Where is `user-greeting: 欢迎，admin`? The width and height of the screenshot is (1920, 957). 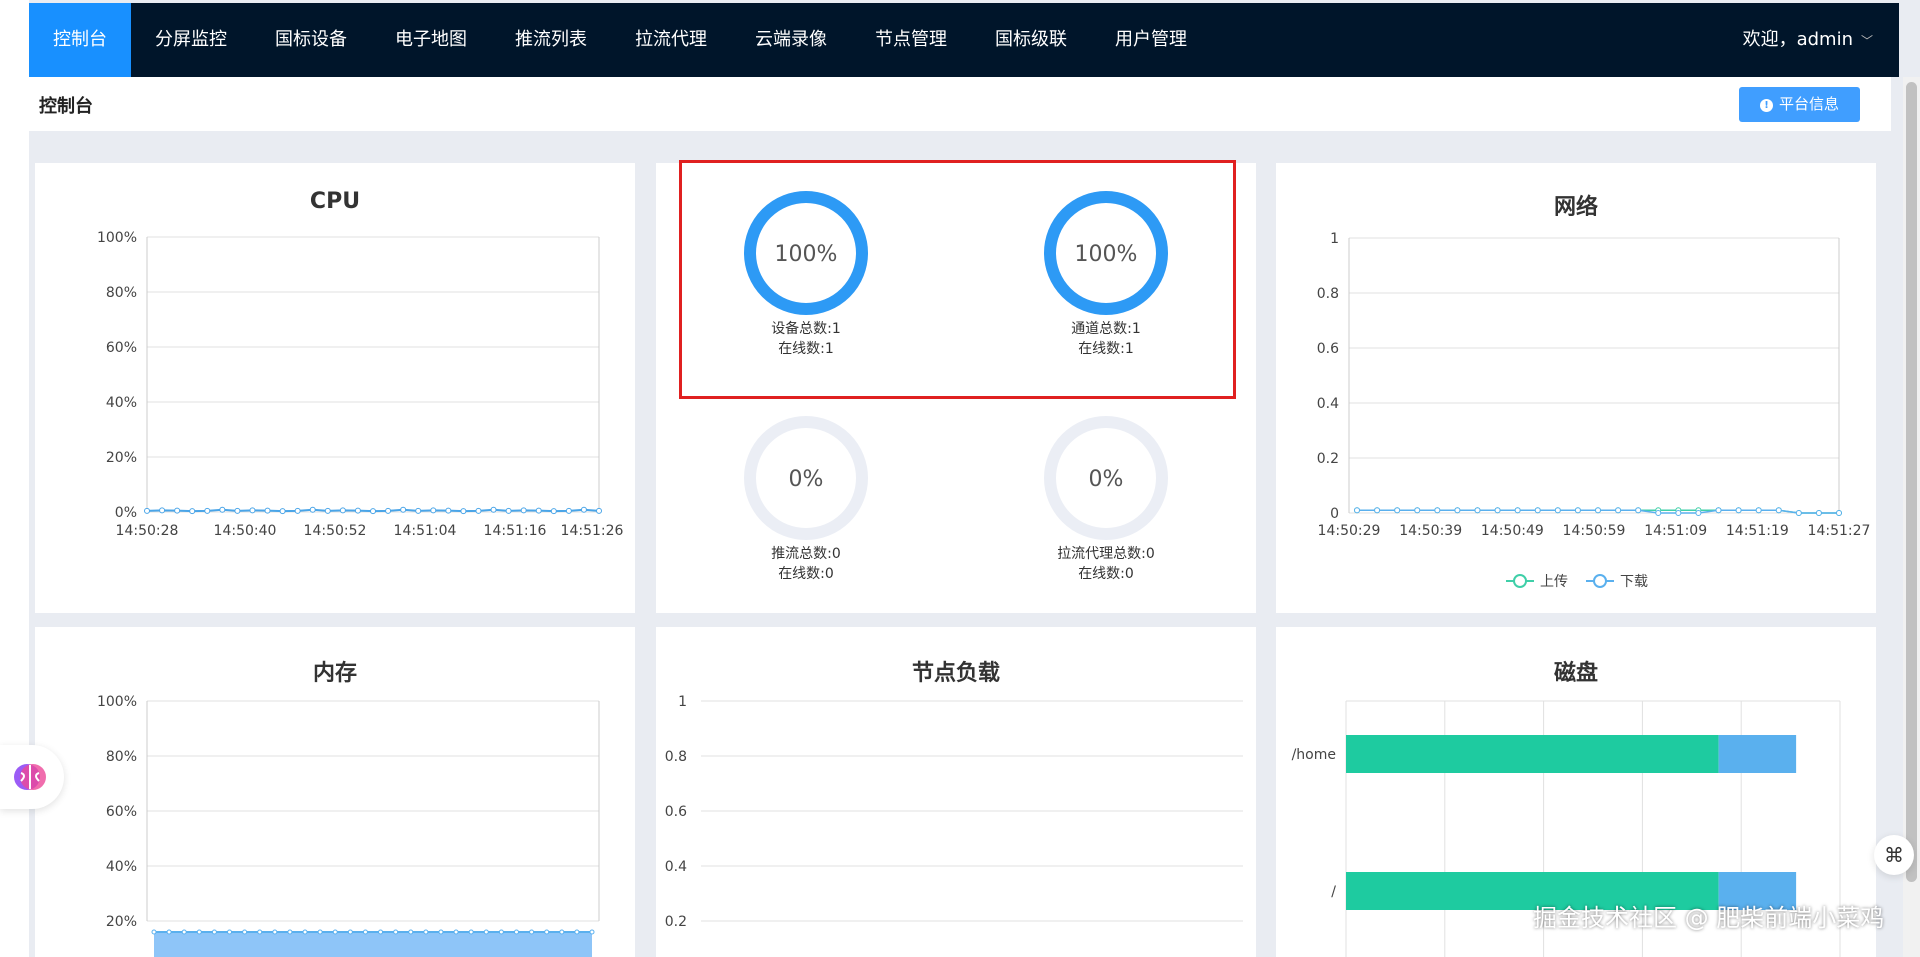
user-greeting: 欢迎，admin is located at coordinates (1797, 39).